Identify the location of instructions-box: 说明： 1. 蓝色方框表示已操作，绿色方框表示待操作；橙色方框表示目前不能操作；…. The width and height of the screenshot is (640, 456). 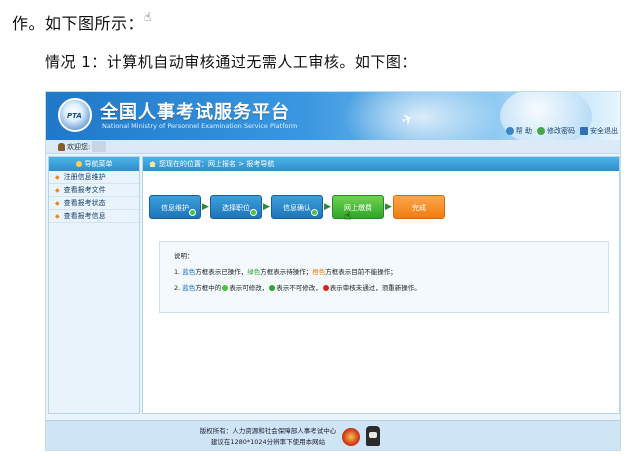
(384, 277).